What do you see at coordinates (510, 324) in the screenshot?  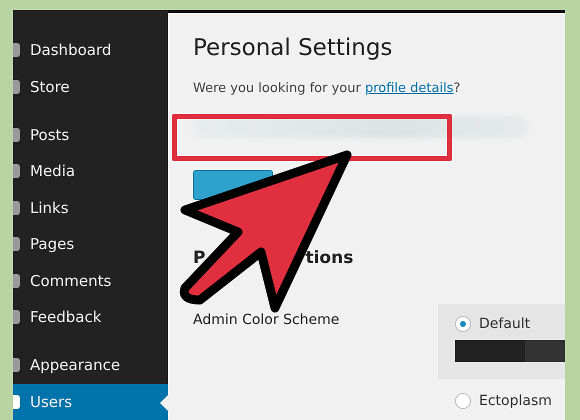 I see `radio-option: Default` at bounding box center [510, 324].